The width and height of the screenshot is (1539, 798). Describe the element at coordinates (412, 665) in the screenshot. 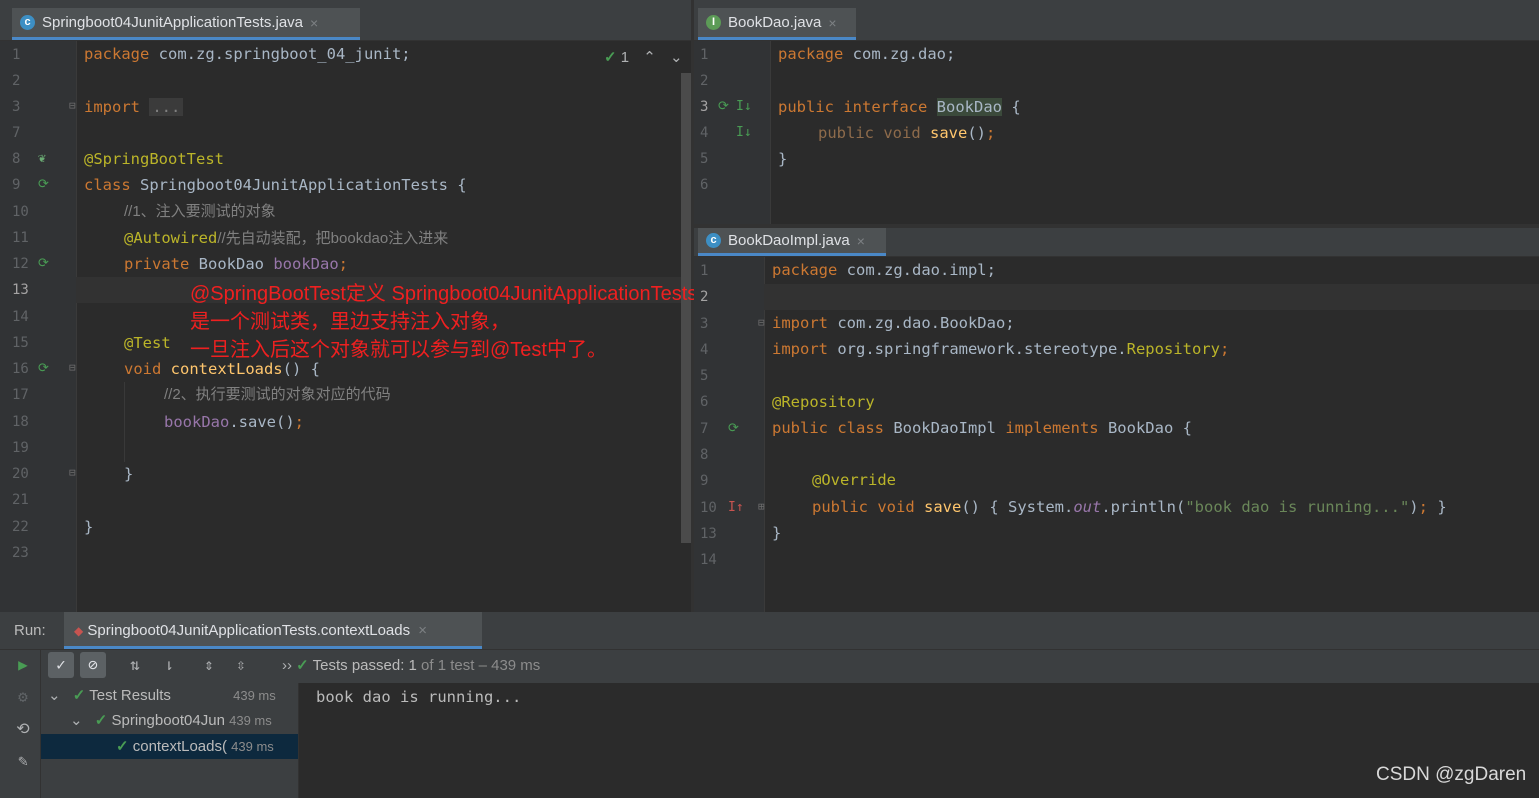

I see `status-count: 1` at that location.